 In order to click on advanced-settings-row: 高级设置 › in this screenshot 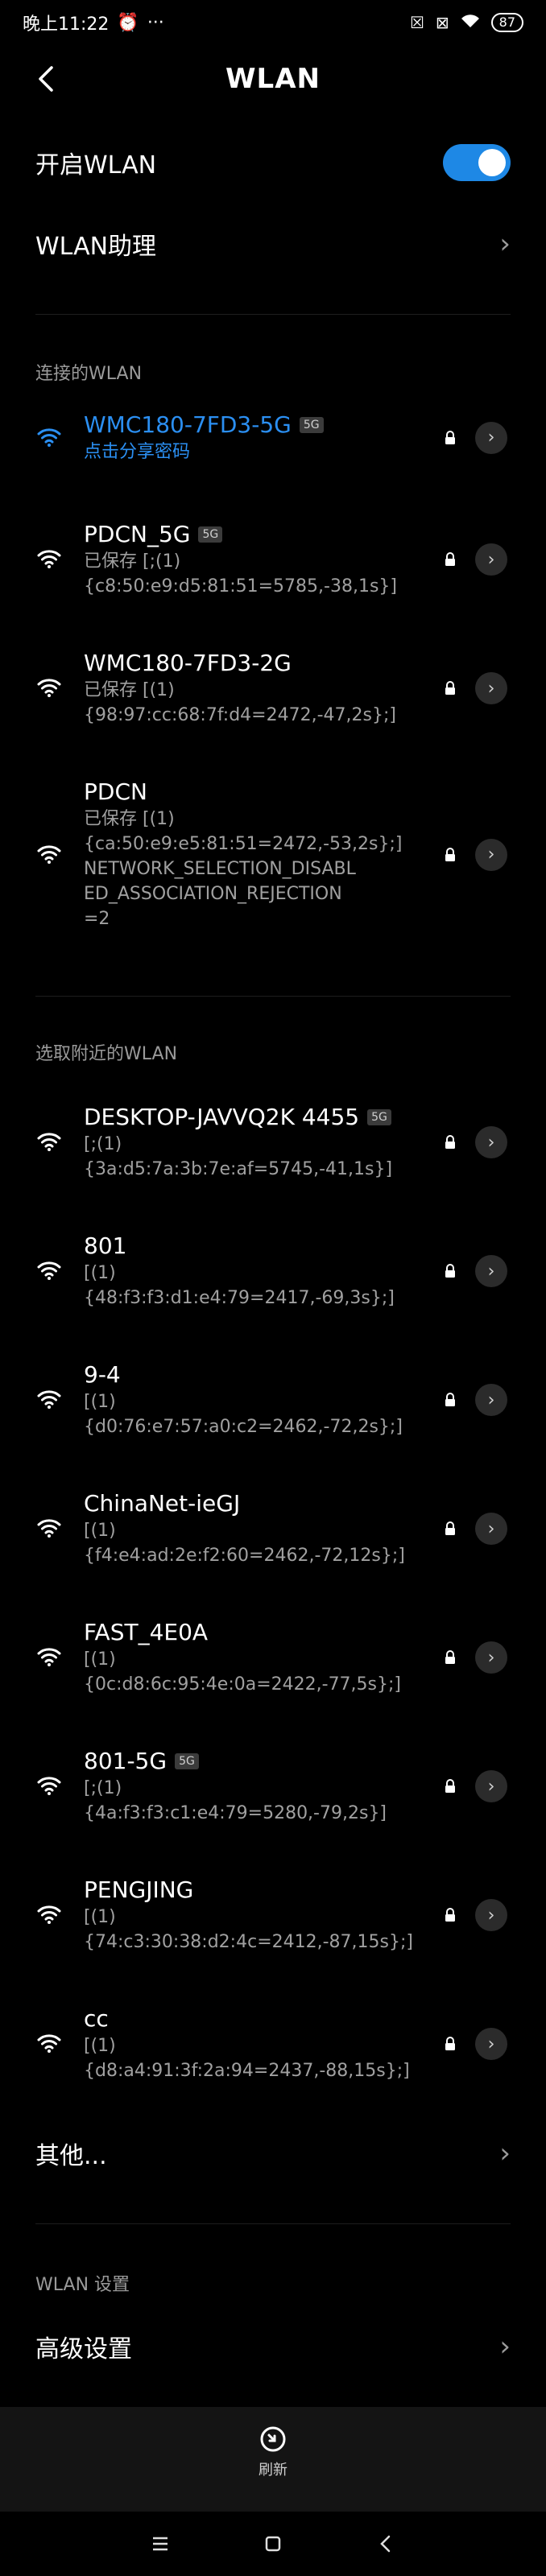, I will do `click(273, 2346)`.